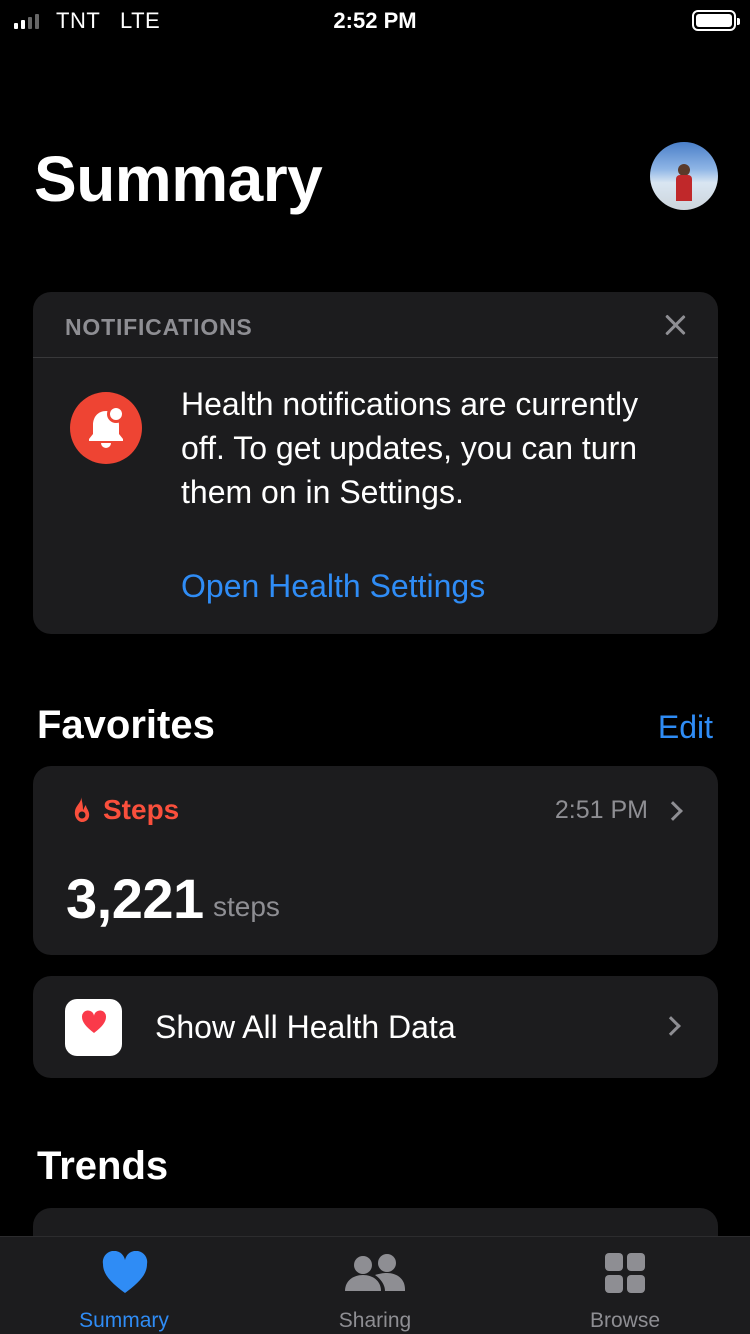  Describe the element at coordinates (375, 860) in the screenshot. I see `steps-card: Steps 2:51 PM 3,221 steps` at that location.